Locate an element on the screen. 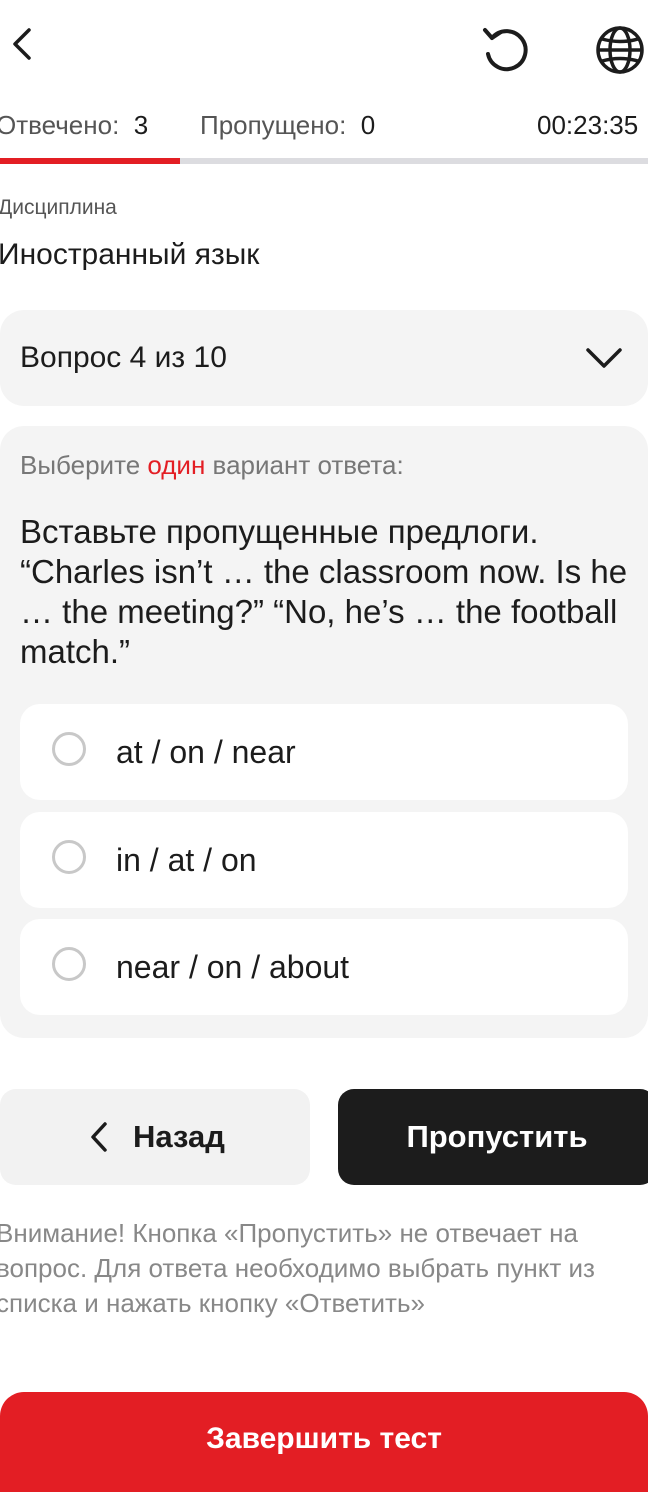 The width and height of the screenshot is (648, 1492). reset-button is located at coordinates (506, 50).